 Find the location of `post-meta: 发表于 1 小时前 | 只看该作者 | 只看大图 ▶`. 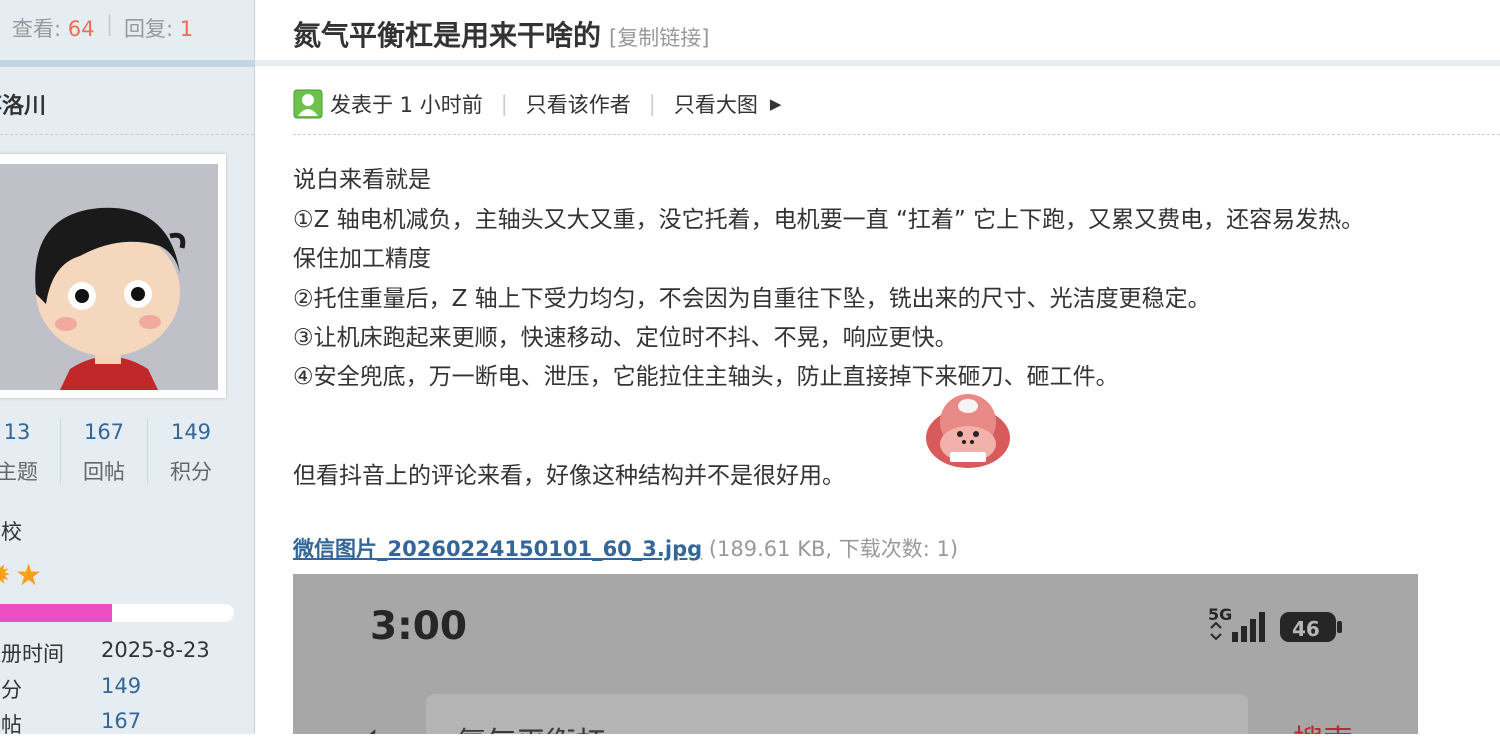

post-meta: 发表于 1 小时前 | 只看该作者 | 只看大图 ▶ is located at coordinates (537, 104).